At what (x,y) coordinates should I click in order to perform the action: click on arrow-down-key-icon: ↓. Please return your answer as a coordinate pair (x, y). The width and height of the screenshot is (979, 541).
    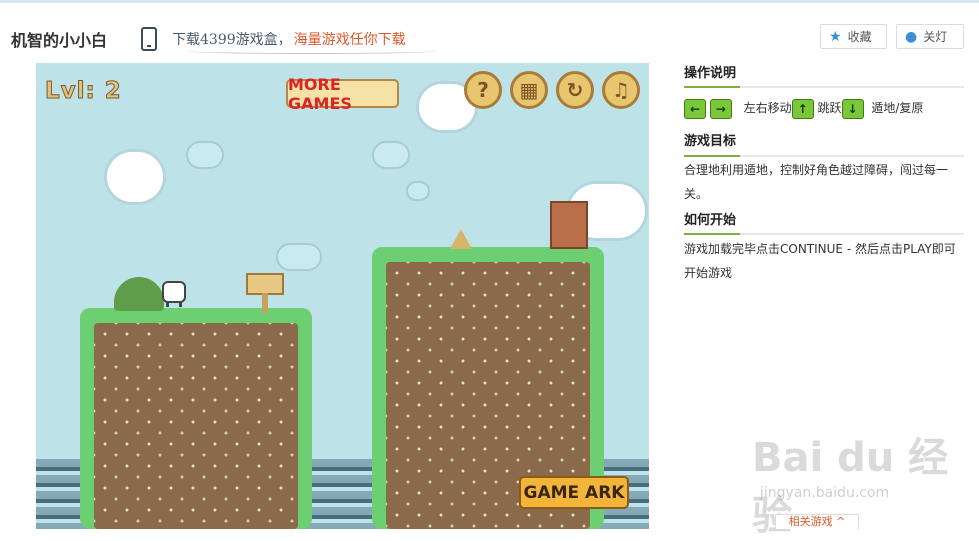
    Looking at the image, I should click on (852, 108).